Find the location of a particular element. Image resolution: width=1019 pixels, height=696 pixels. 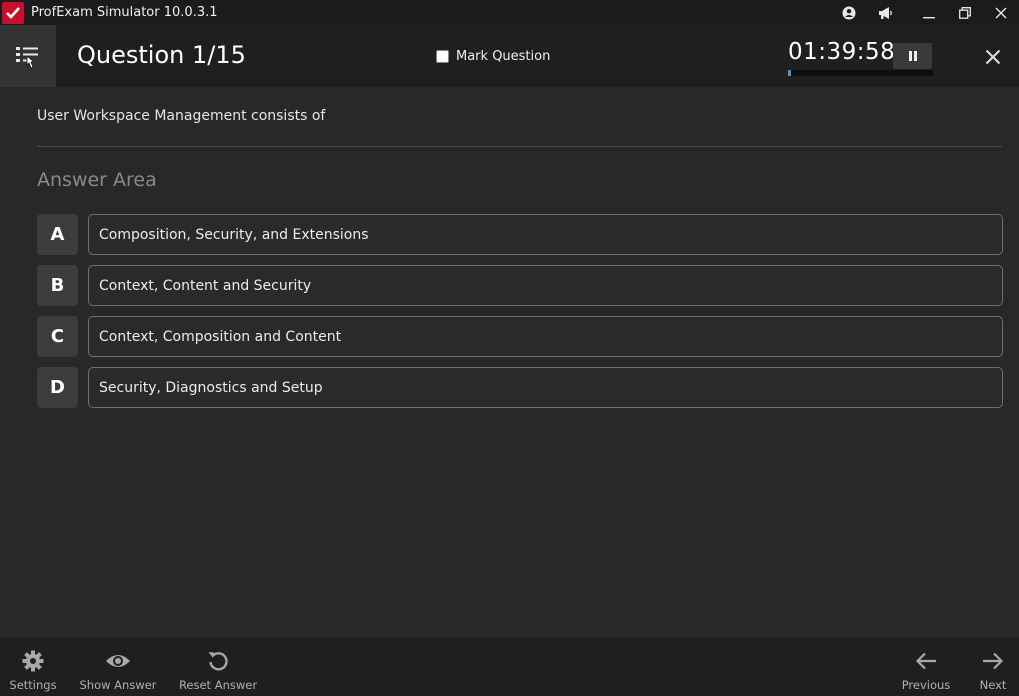

answer-option-c: C Context, Composition and Content is located at coordinates (520, 336).